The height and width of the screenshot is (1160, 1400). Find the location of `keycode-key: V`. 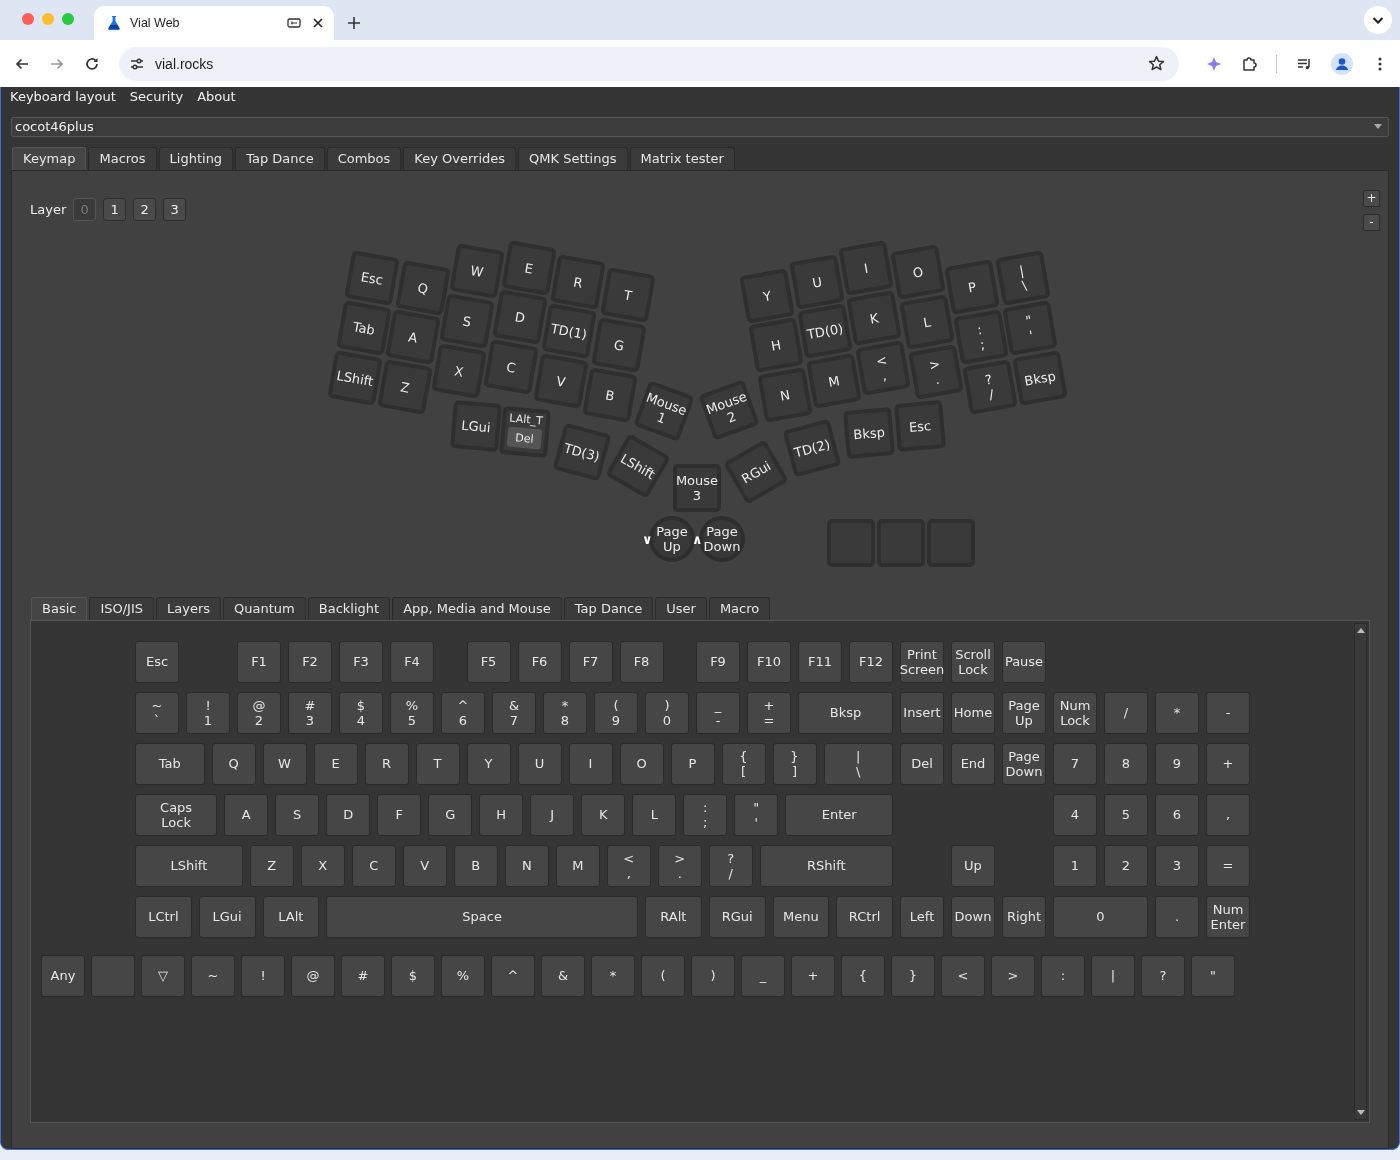

keycode-key: V is located at coordinates (424, 865).